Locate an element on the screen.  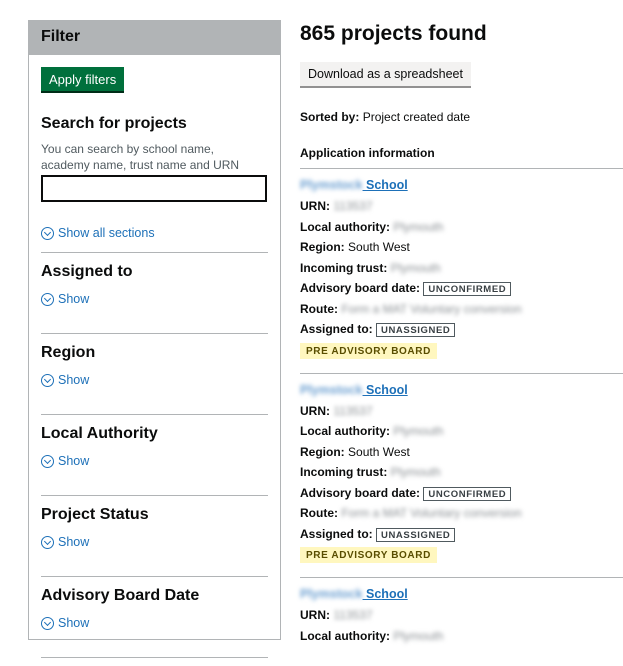
sorted-value: Project created date is located at coordinates (416, 117).